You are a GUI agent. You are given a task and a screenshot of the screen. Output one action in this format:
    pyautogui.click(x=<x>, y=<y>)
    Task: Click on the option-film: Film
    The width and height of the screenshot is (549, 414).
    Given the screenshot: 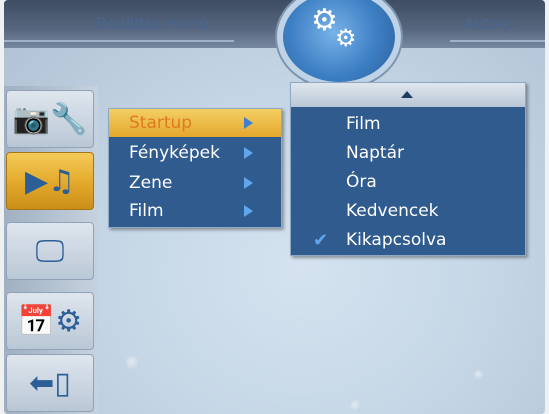 What is the action you would take?
    pyautogui.click(x=408, y=124)
    